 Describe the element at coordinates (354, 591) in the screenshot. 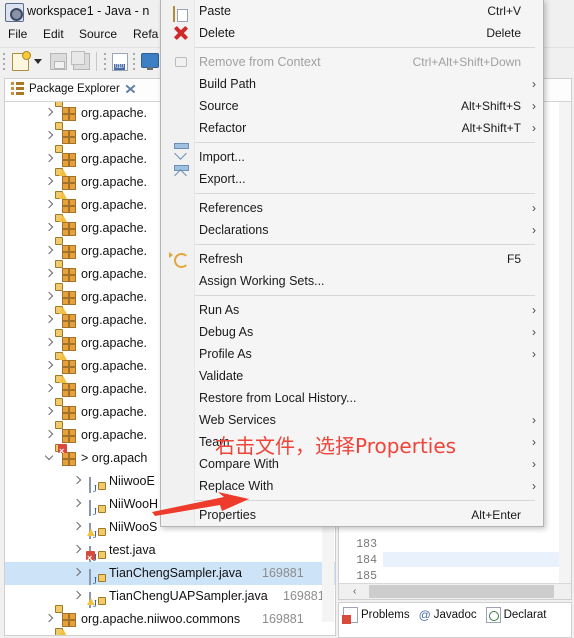

I see `scroll-left-arrow: ‹` at that location.